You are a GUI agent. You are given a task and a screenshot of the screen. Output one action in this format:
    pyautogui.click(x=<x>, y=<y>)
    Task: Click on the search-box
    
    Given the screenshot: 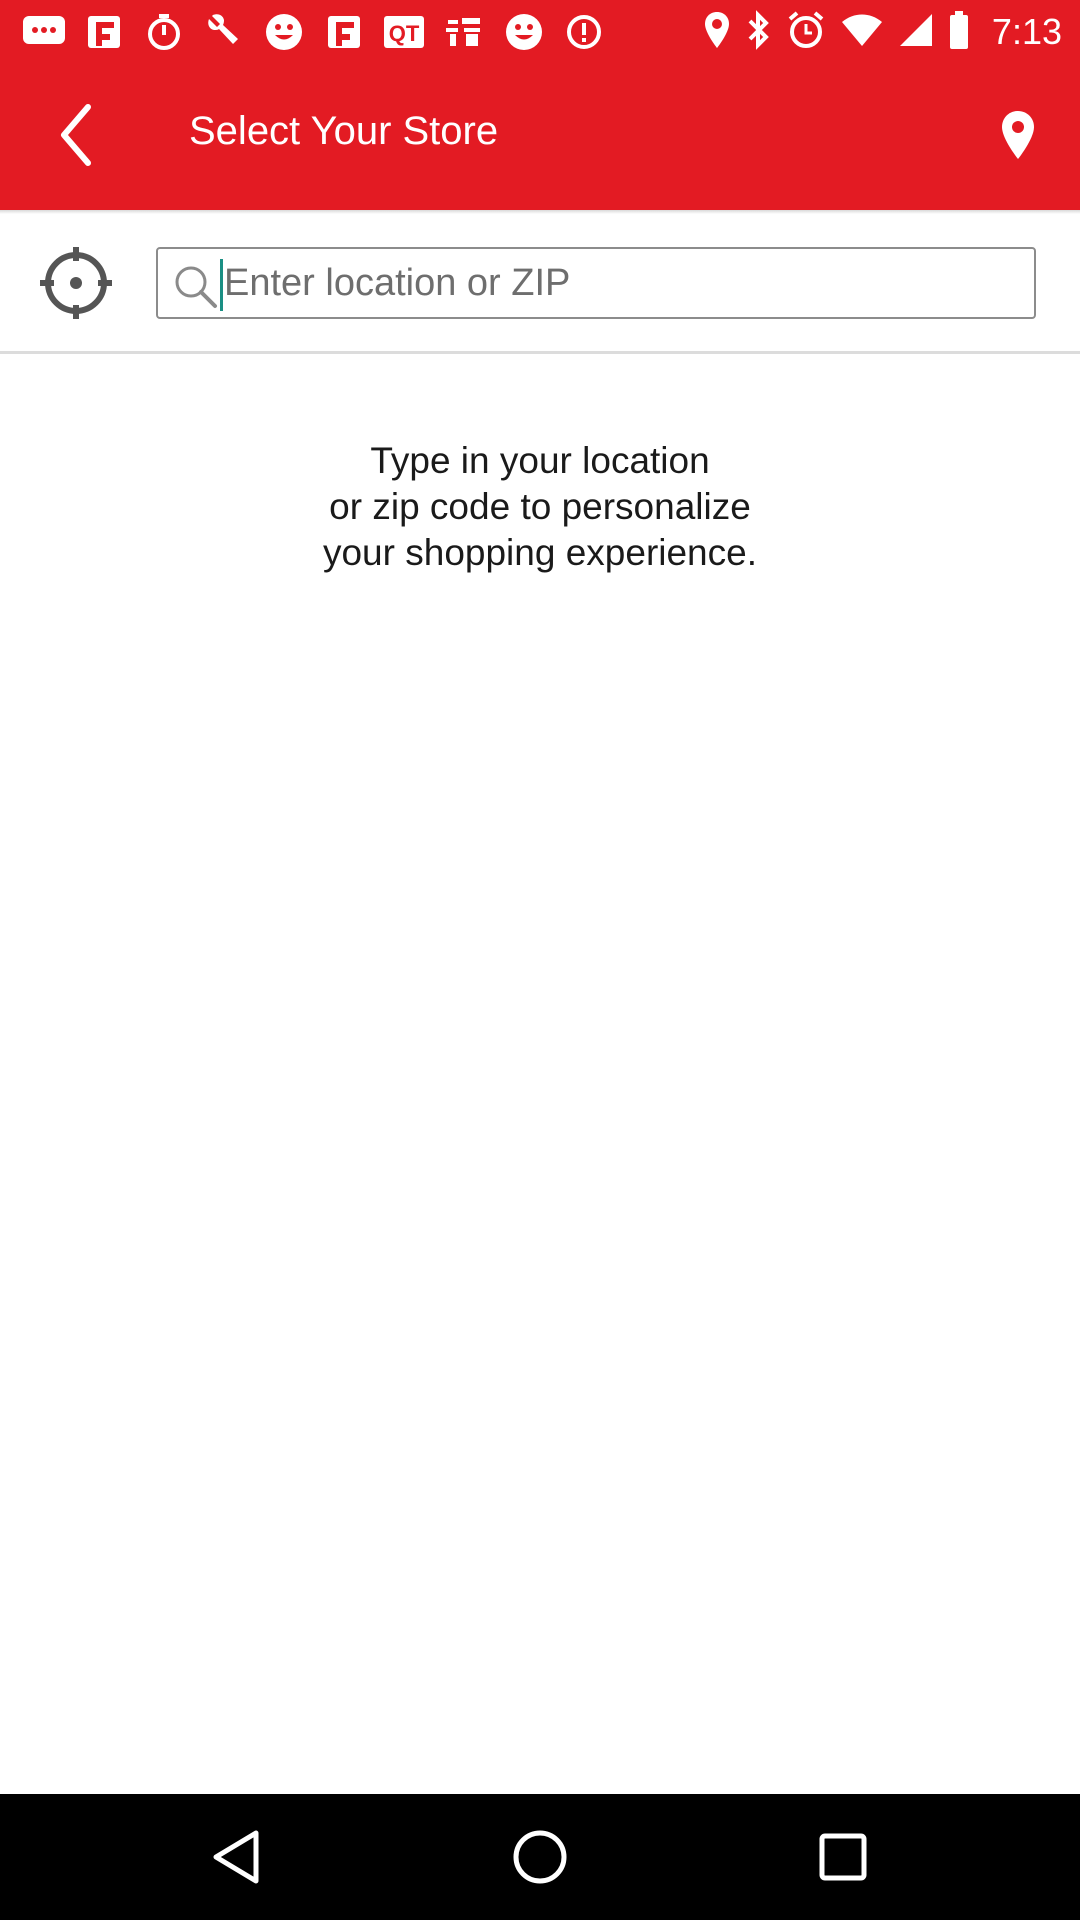 What is the action you would take?
    pyautogui.click(x=596, y=283)
    